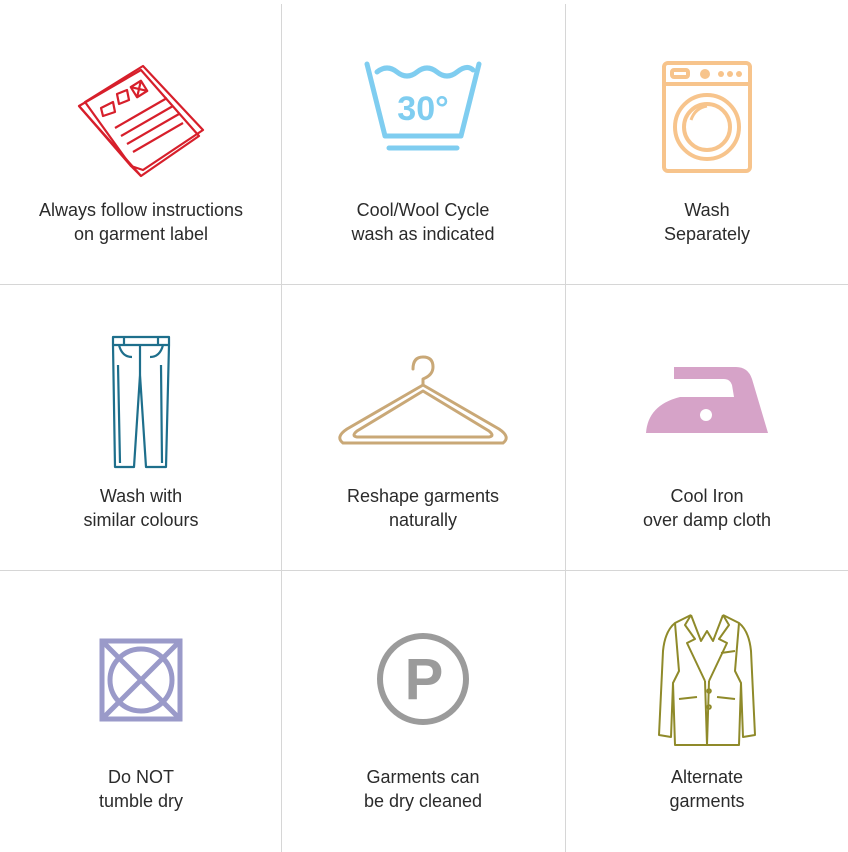 The height and width of the screenshot is (852, 848). What do you see at coordinates (707, 801) in the screenshot?
I see `label-line-2: garments` at bounding box center [707, 801].